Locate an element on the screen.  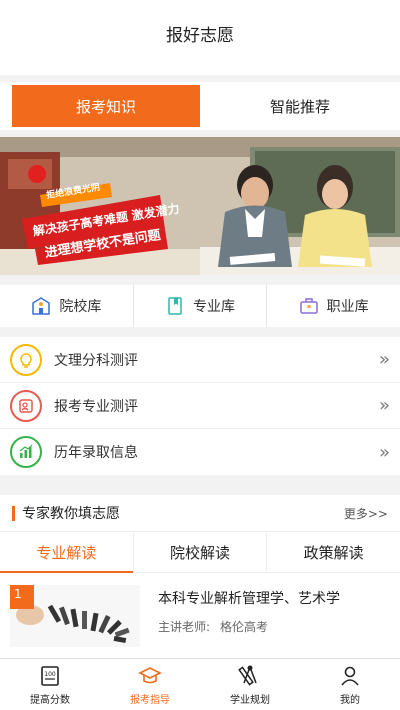
chart-icon is located at coordinates (26, 452).